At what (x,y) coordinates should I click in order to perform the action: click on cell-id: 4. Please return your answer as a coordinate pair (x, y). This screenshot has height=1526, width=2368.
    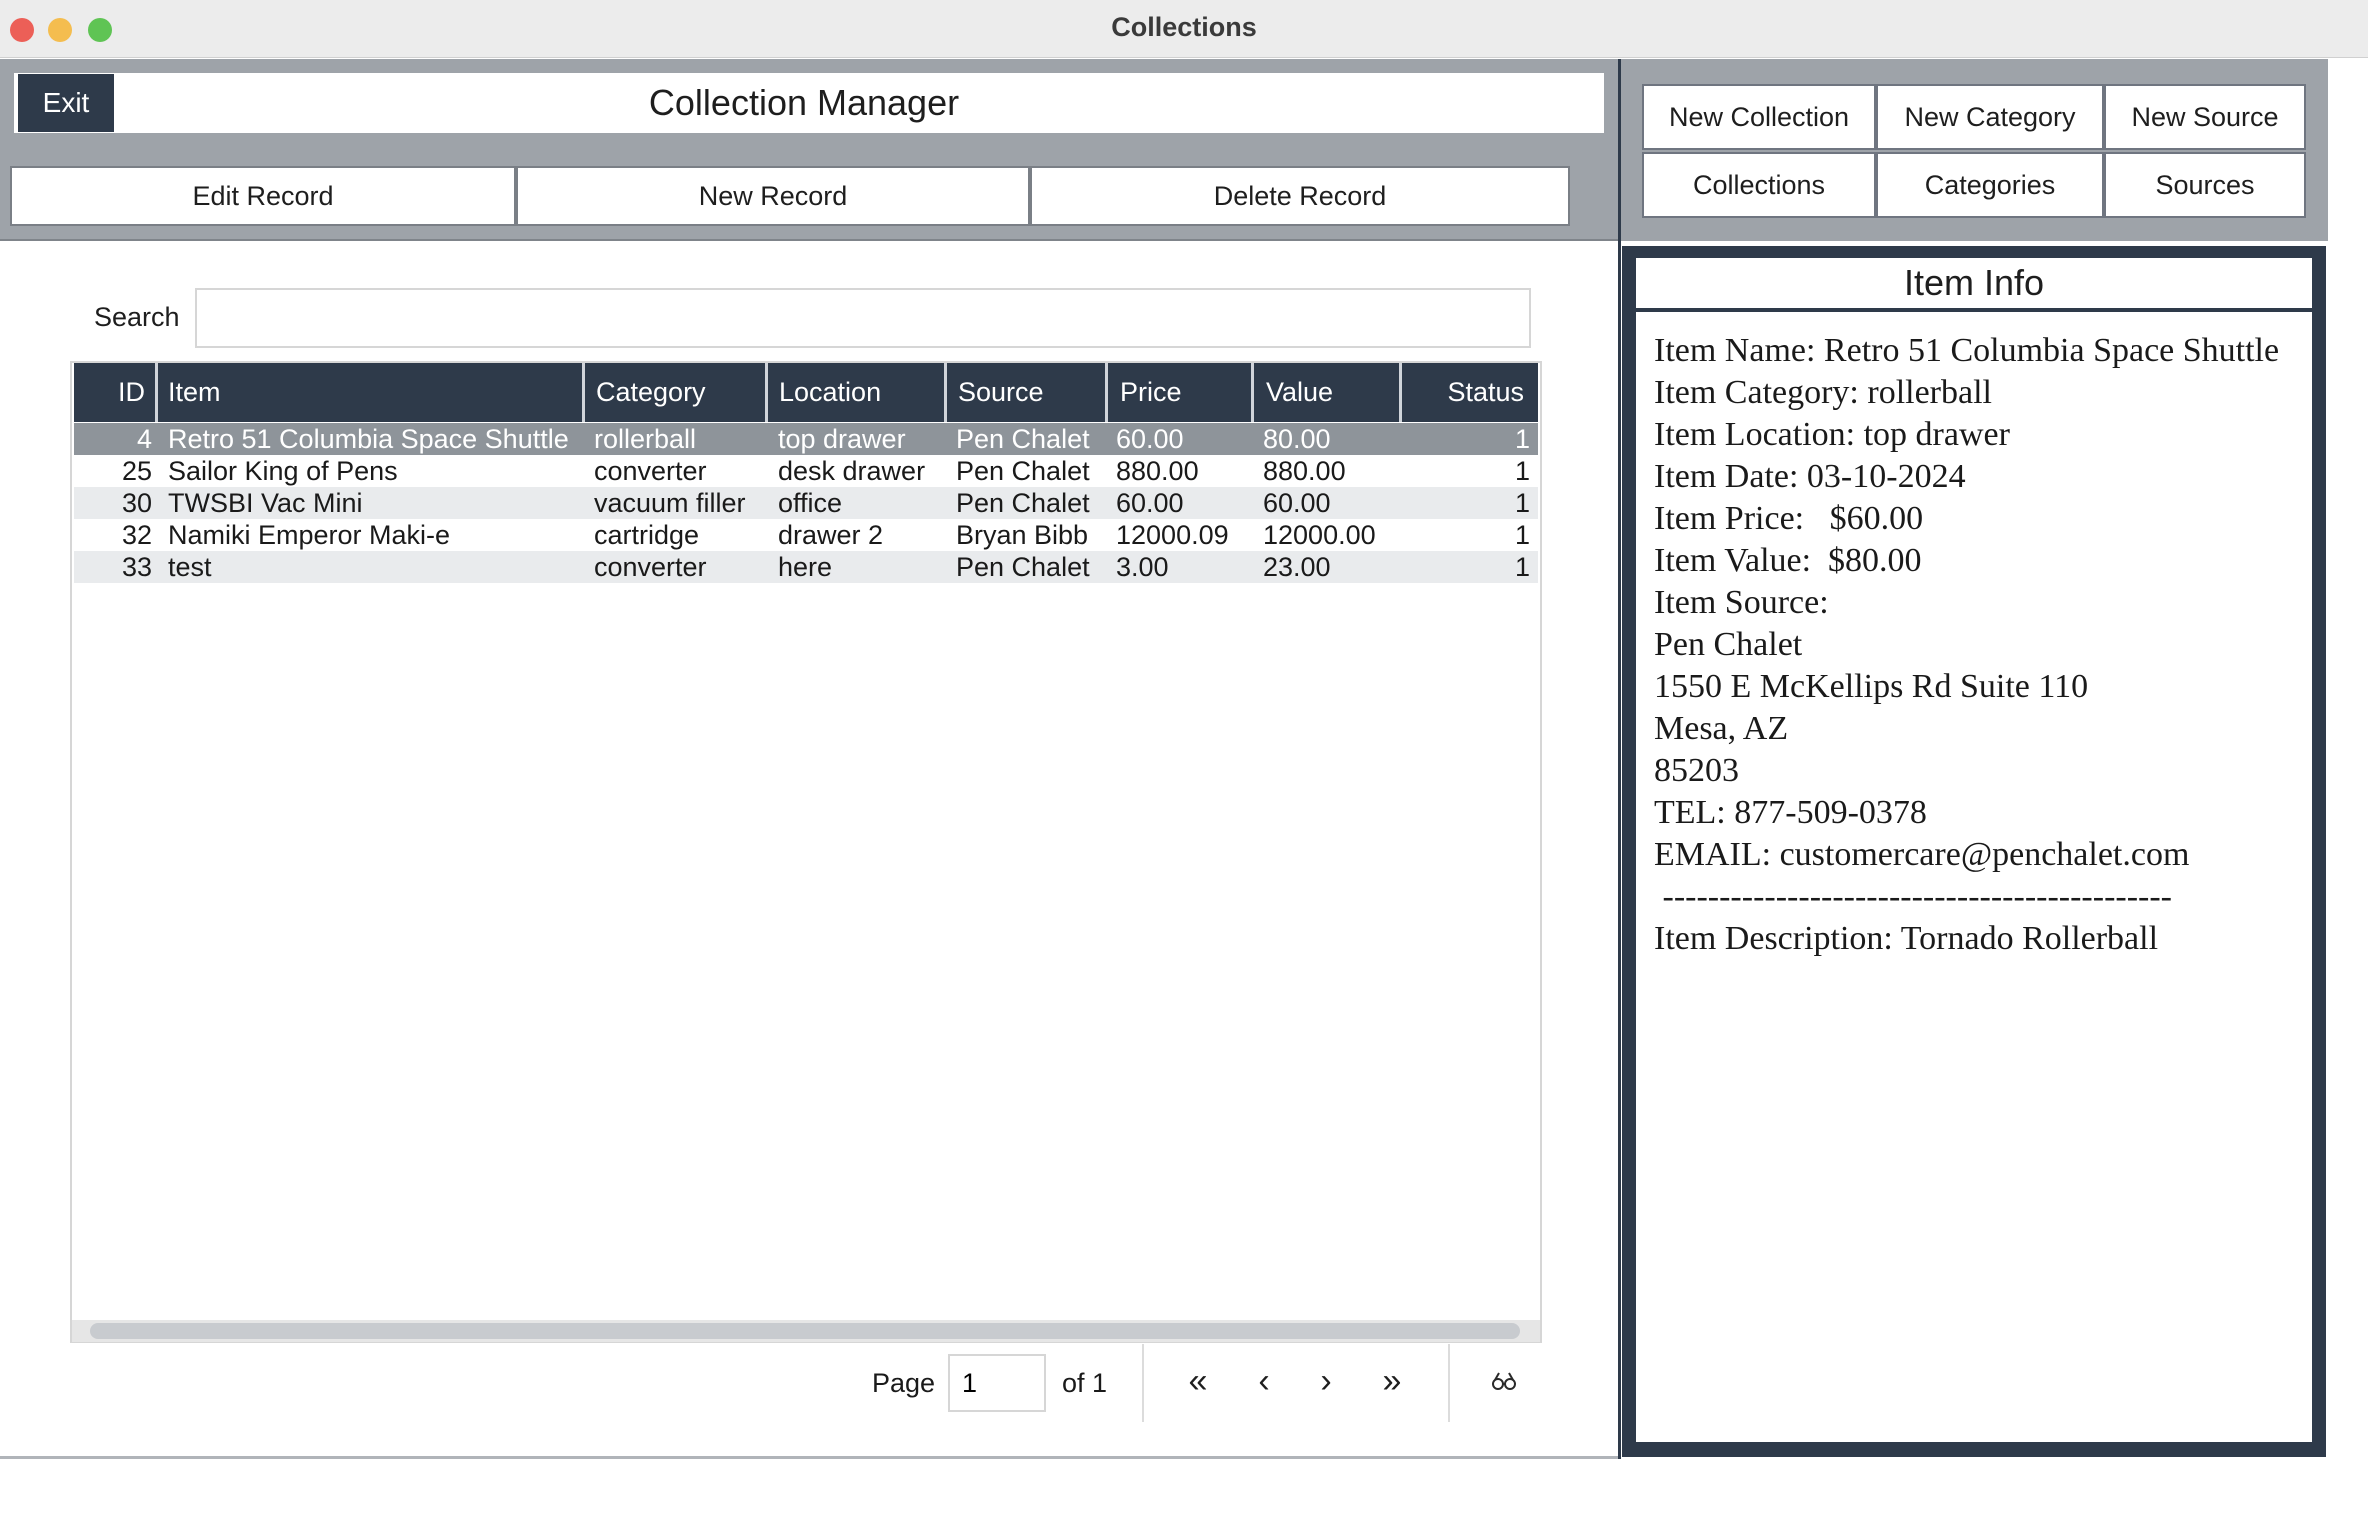
    Looking at the image, I should click on (144, 439).